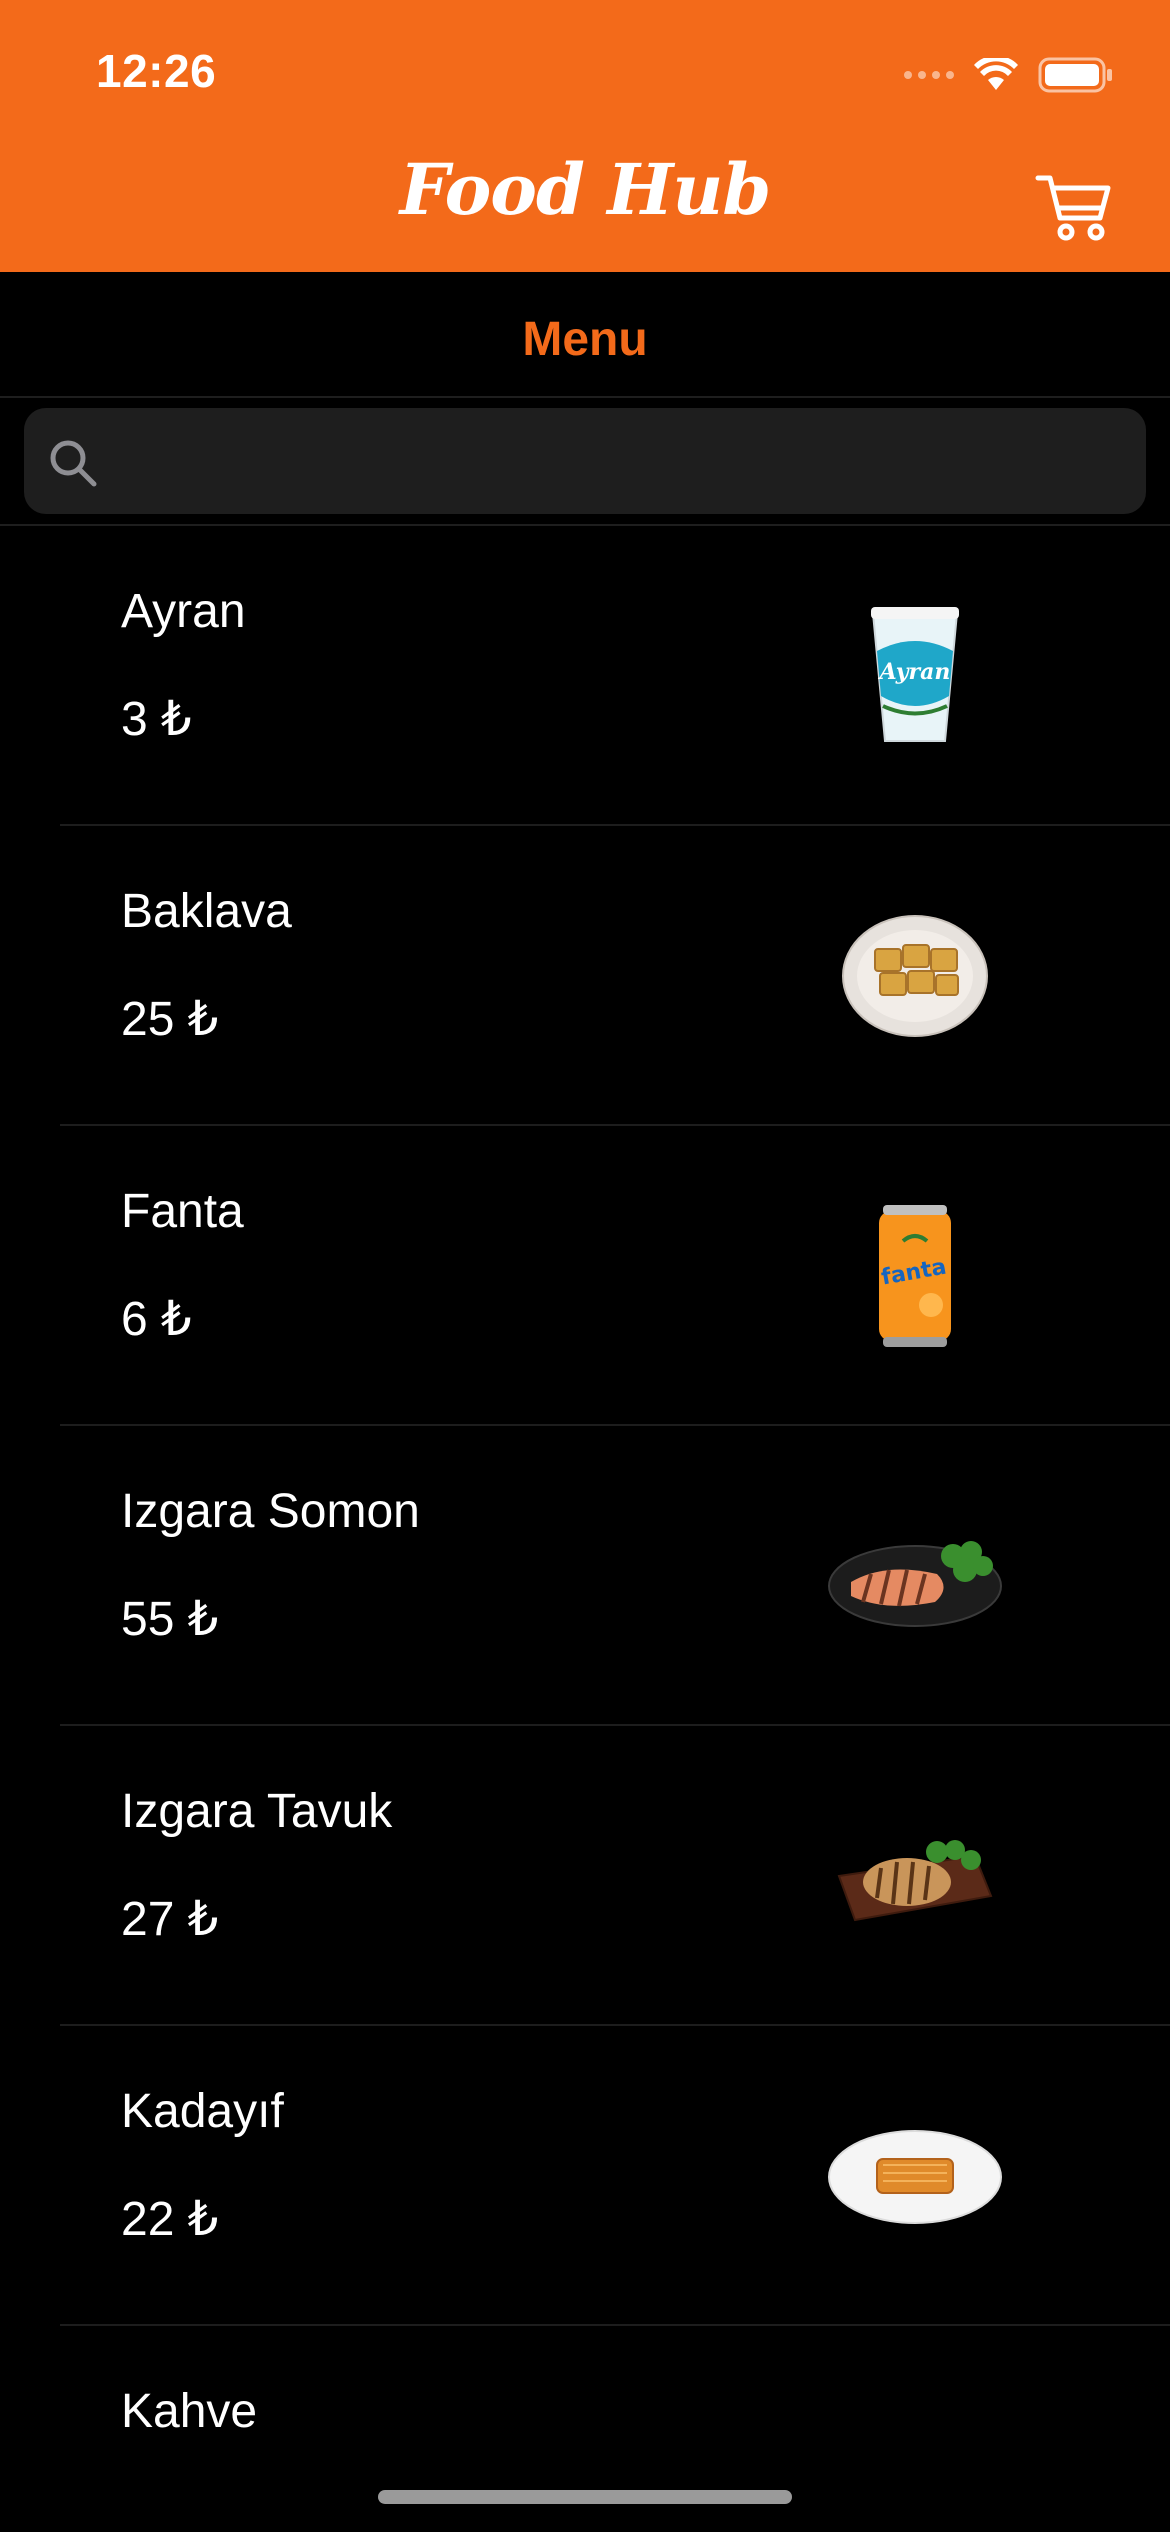 The image size is (1170, 2532). What do you see at coordinates (170, 2219) in the screenshot?
I see `item-price: 22 ₺` at bounding box center [170, 2219].